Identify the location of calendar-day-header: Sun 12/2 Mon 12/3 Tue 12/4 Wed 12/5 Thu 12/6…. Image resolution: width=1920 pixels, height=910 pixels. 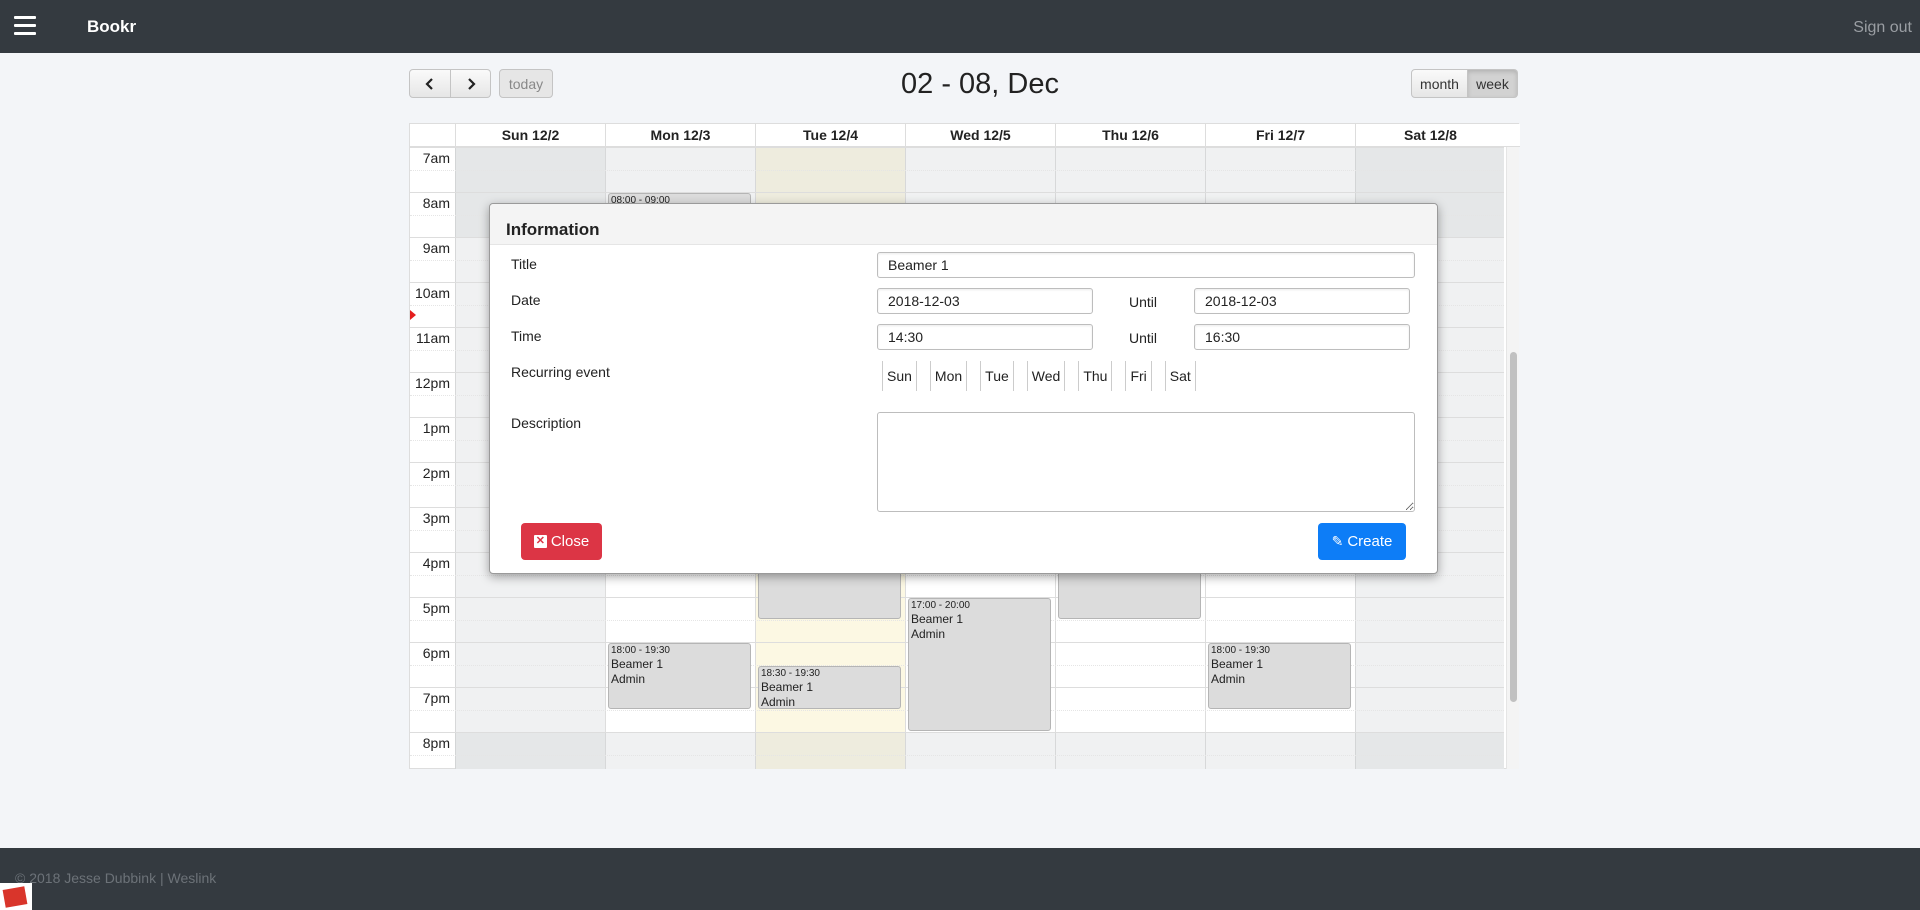
(965, 135).